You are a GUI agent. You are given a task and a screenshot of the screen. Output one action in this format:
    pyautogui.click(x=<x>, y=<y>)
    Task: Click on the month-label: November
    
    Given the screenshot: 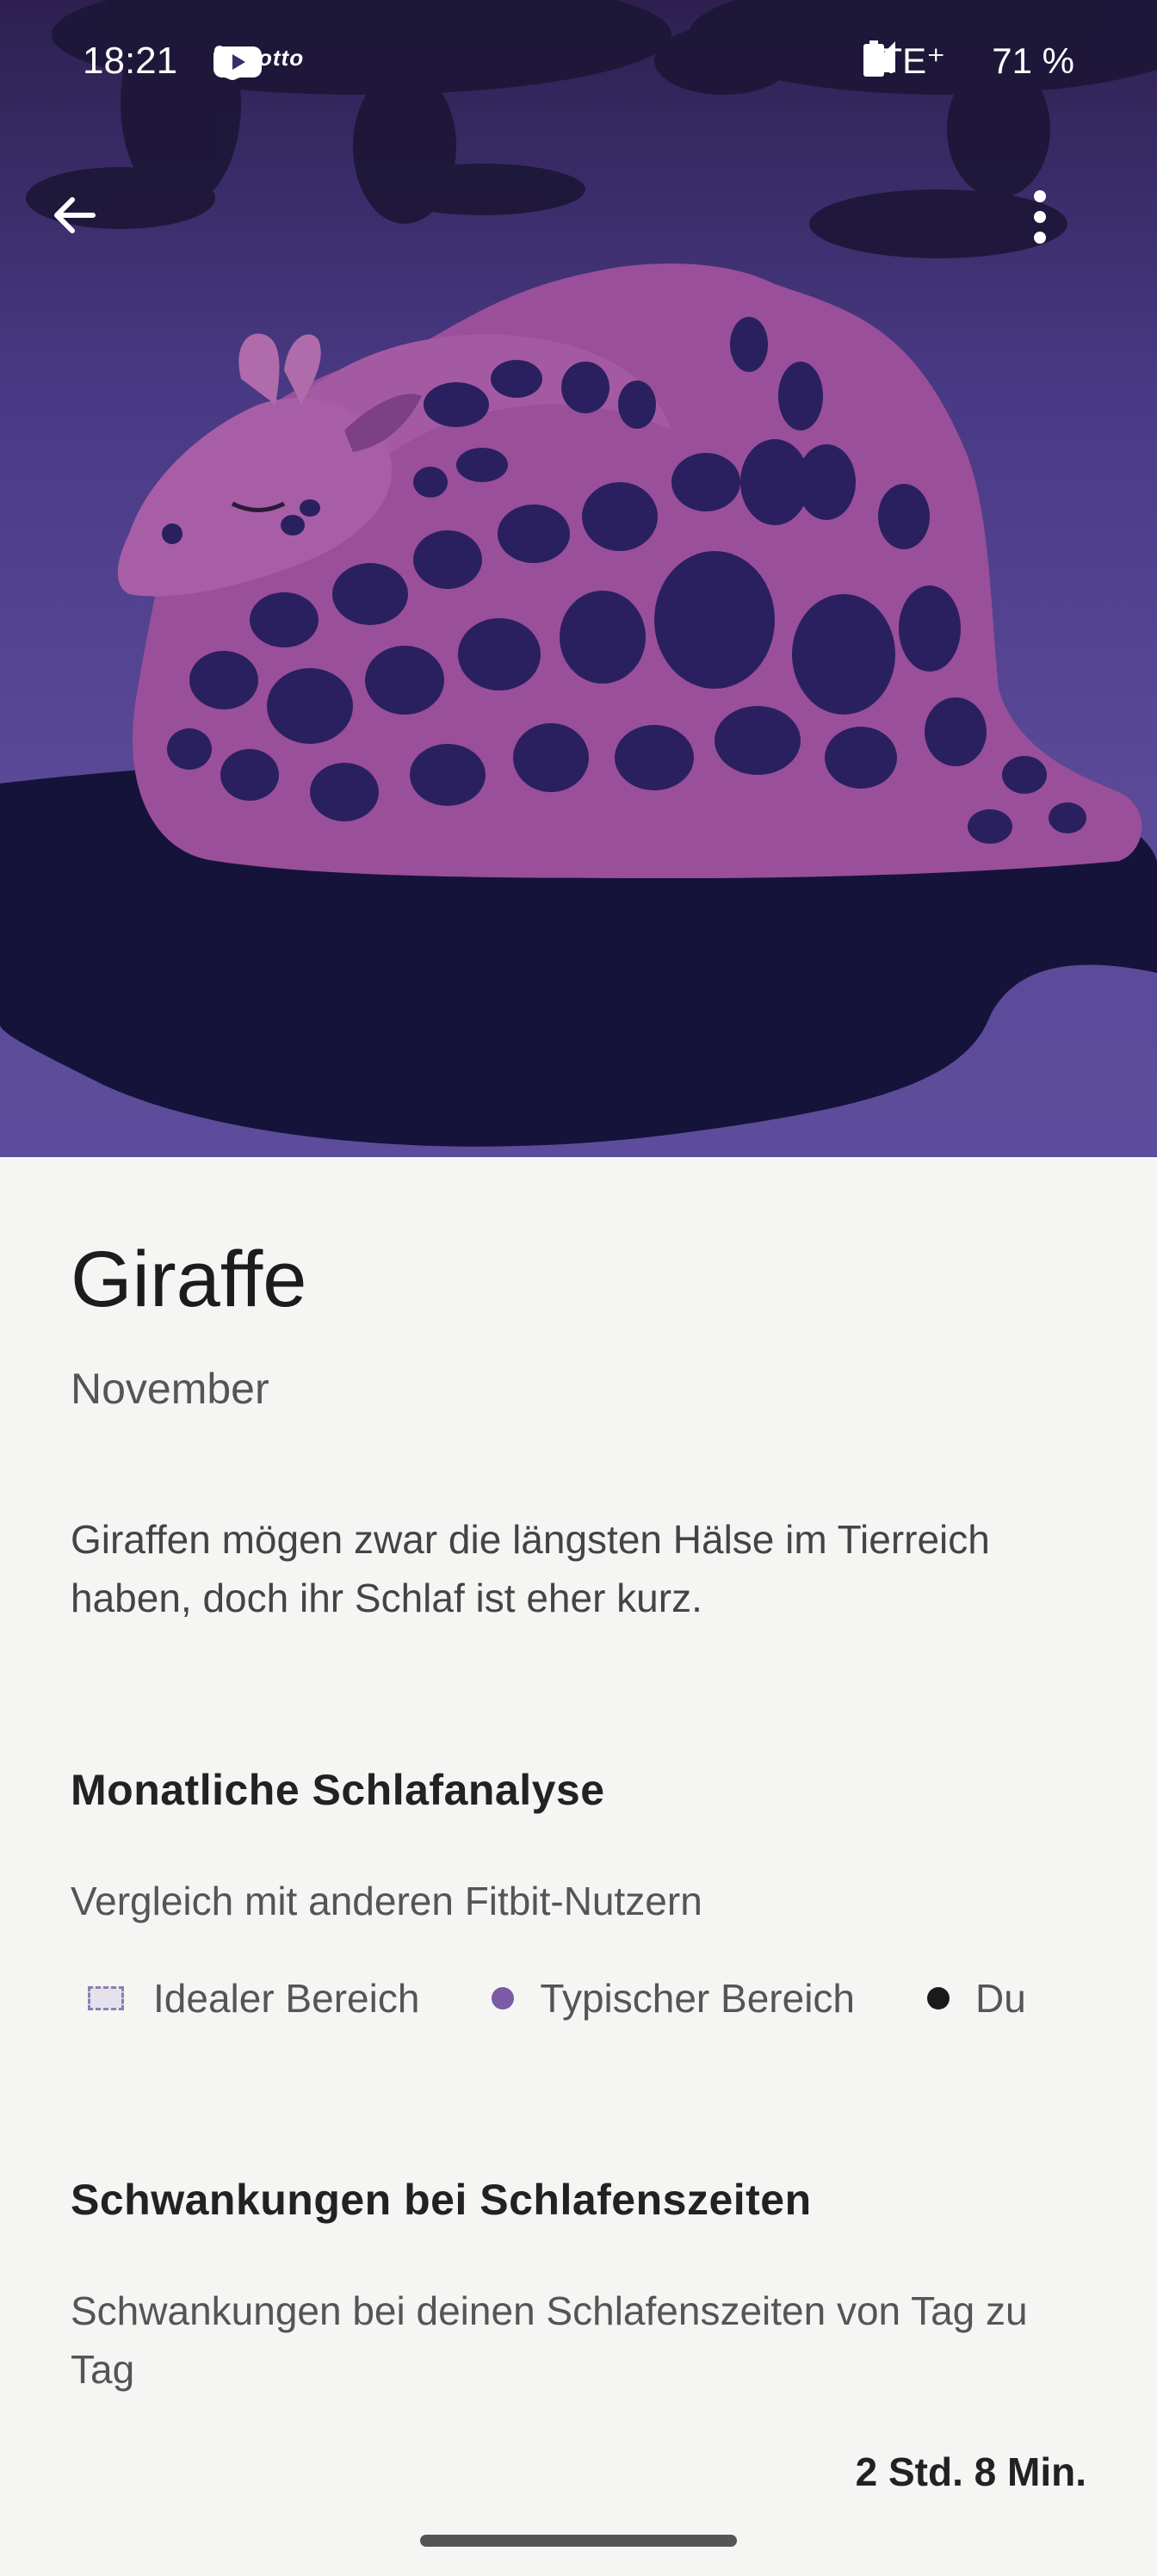 What is the action you would take?
    pyautogui.click(x=170, y=1389)
    